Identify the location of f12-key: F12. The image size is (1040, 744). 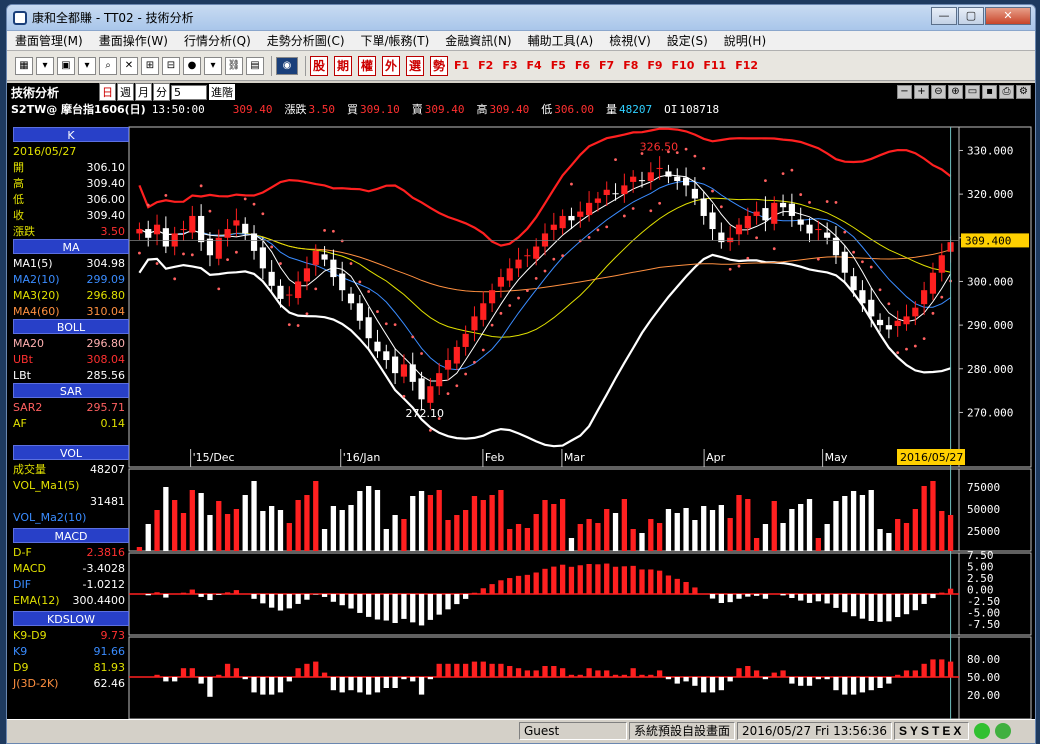
(746, 65).